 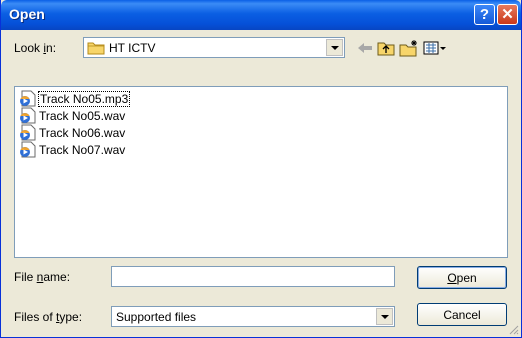 I want to click on file-item: Track No07.wav, so click(x=72, y=149).